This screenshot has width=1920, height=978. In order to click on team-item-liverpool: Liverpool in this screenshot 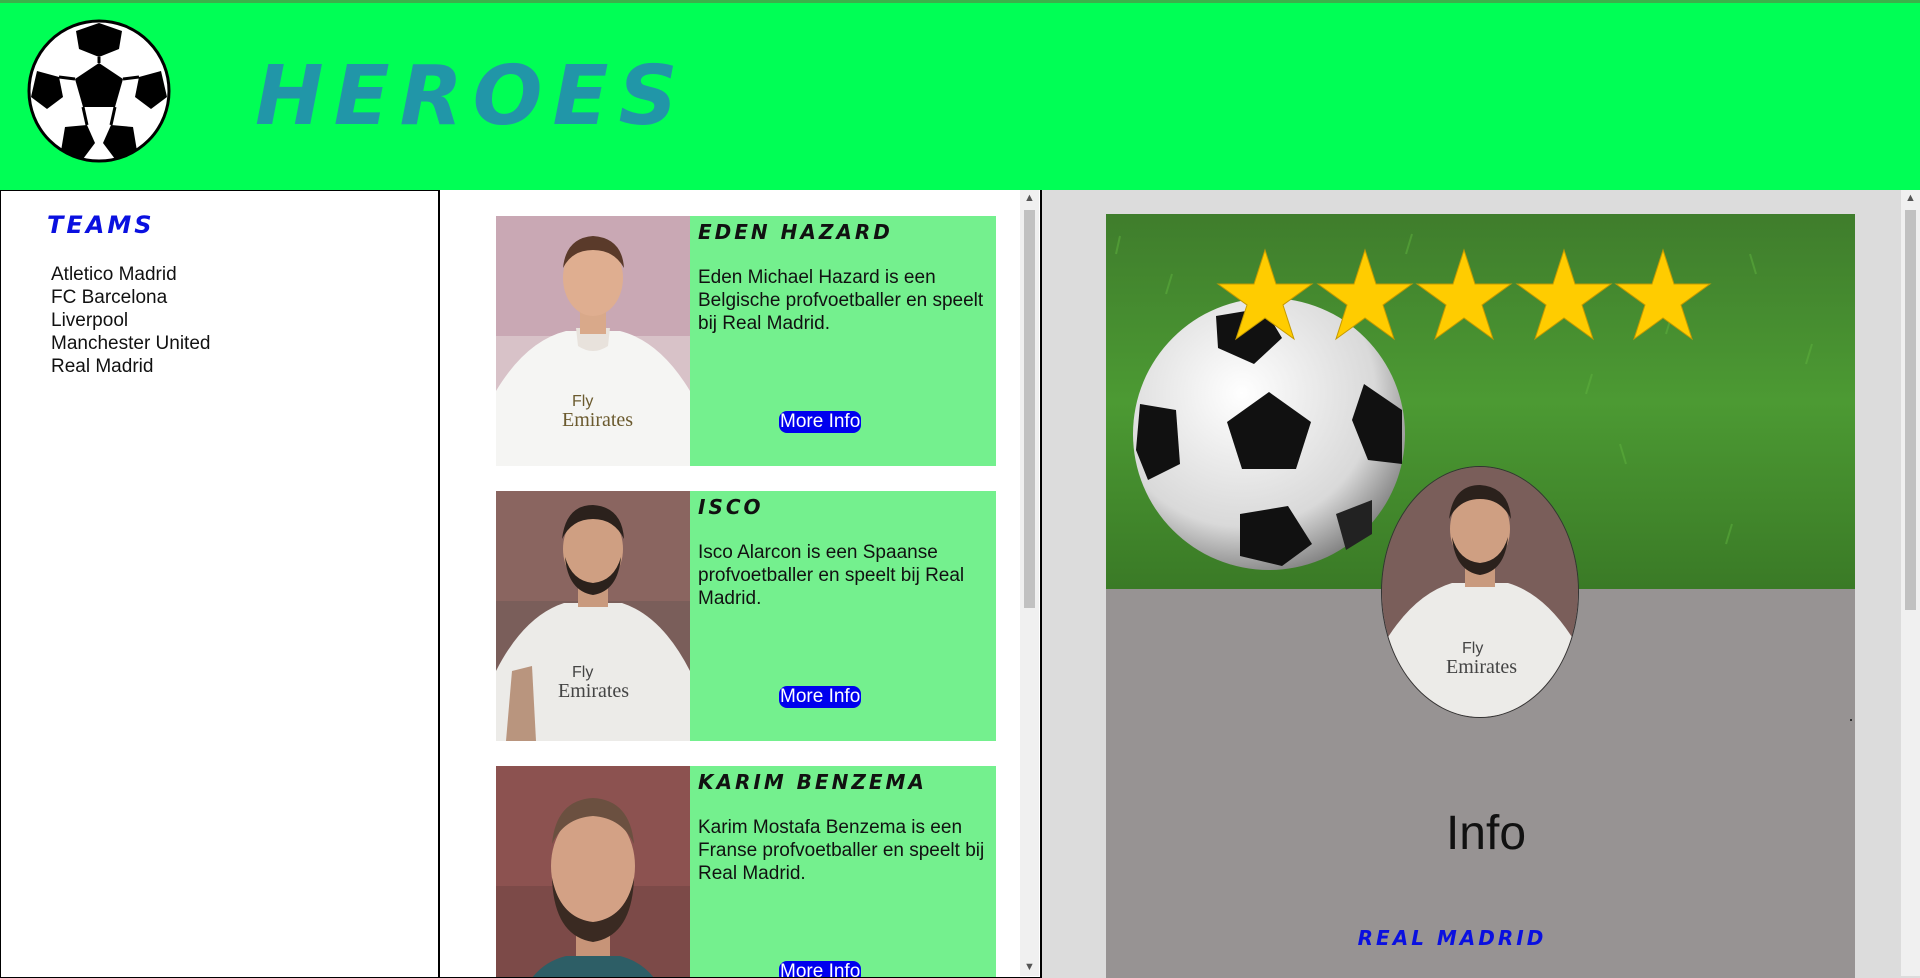, I will do `click(130, 320)`.